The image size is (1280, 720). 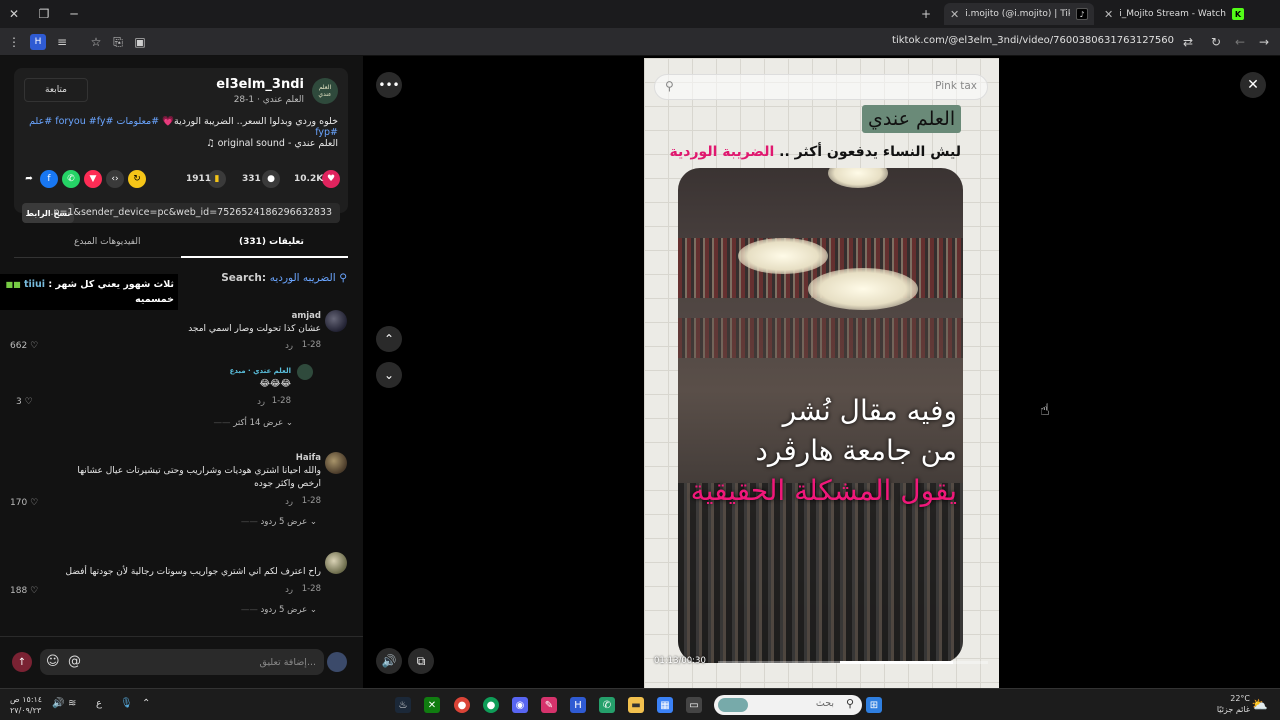 I want to click on author-avatar: العلم عندي, so click(x=325, y=91).